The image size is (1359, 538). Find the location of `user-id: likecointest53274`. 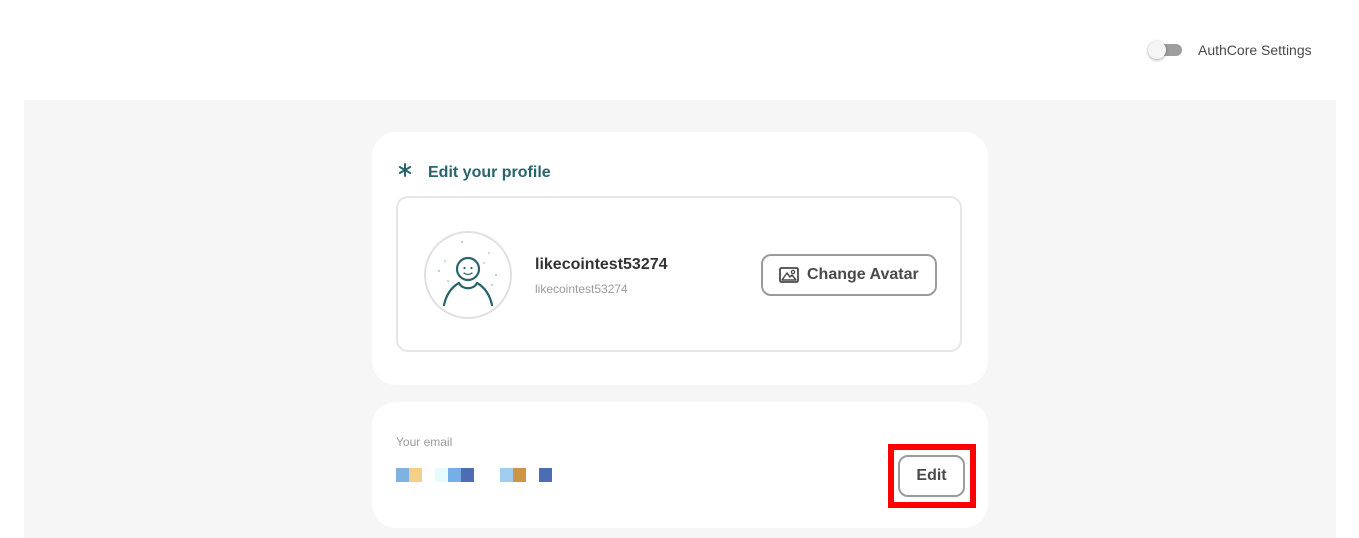

user-id: likecointest53274 is located at coordinates (581, 289).